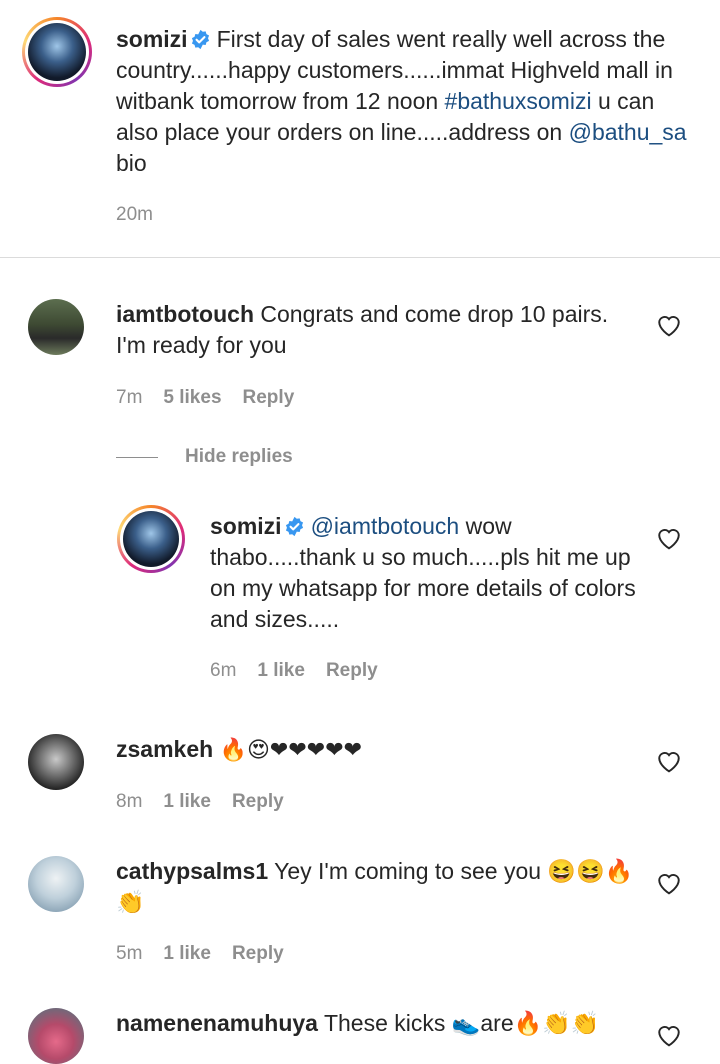  What do you see at coordinates (137, 457) in the screenshot?
I see `hide-replies-line` at bounding box center [137, 457].